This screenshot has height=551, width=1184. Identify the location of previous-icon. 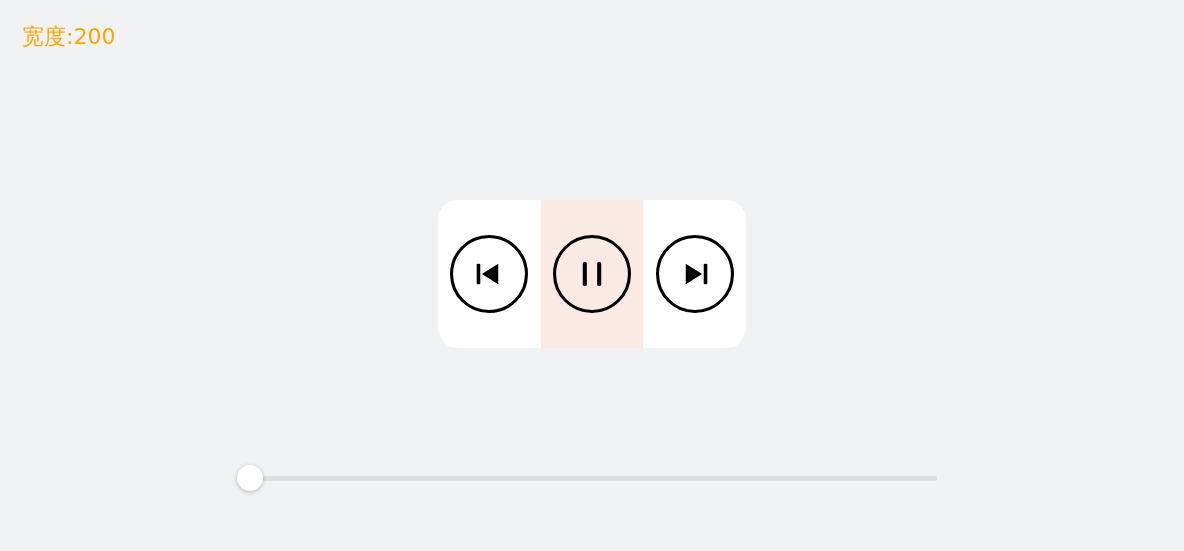
(489, 274).